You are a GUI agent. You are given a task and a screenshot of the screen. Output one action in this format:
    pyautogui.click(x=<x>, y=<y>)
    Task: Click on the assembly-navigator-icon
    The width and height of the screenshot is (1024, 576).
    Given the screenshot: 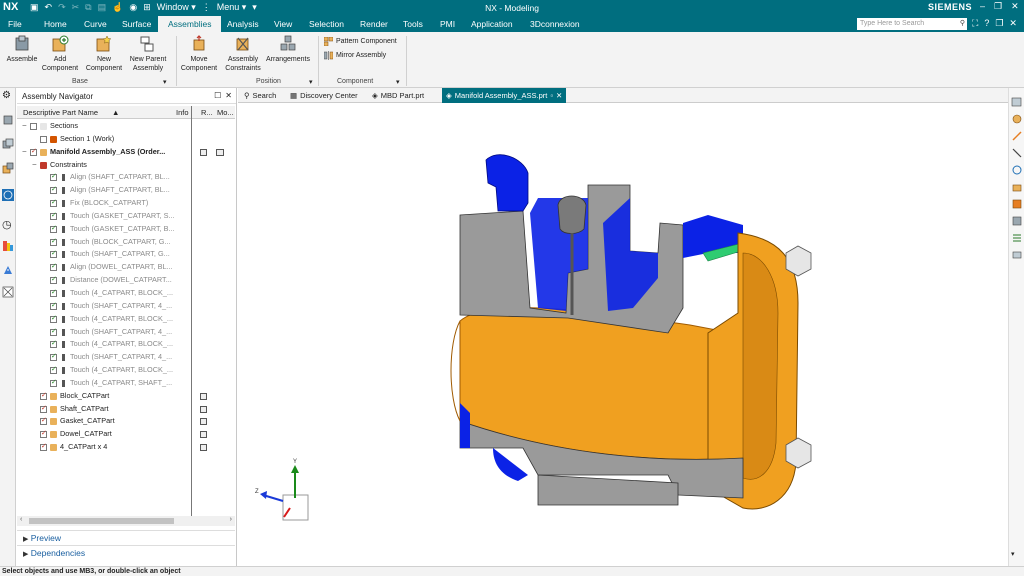 What is the action you would take?
    pyautogui.click(x=8, y=144)
    